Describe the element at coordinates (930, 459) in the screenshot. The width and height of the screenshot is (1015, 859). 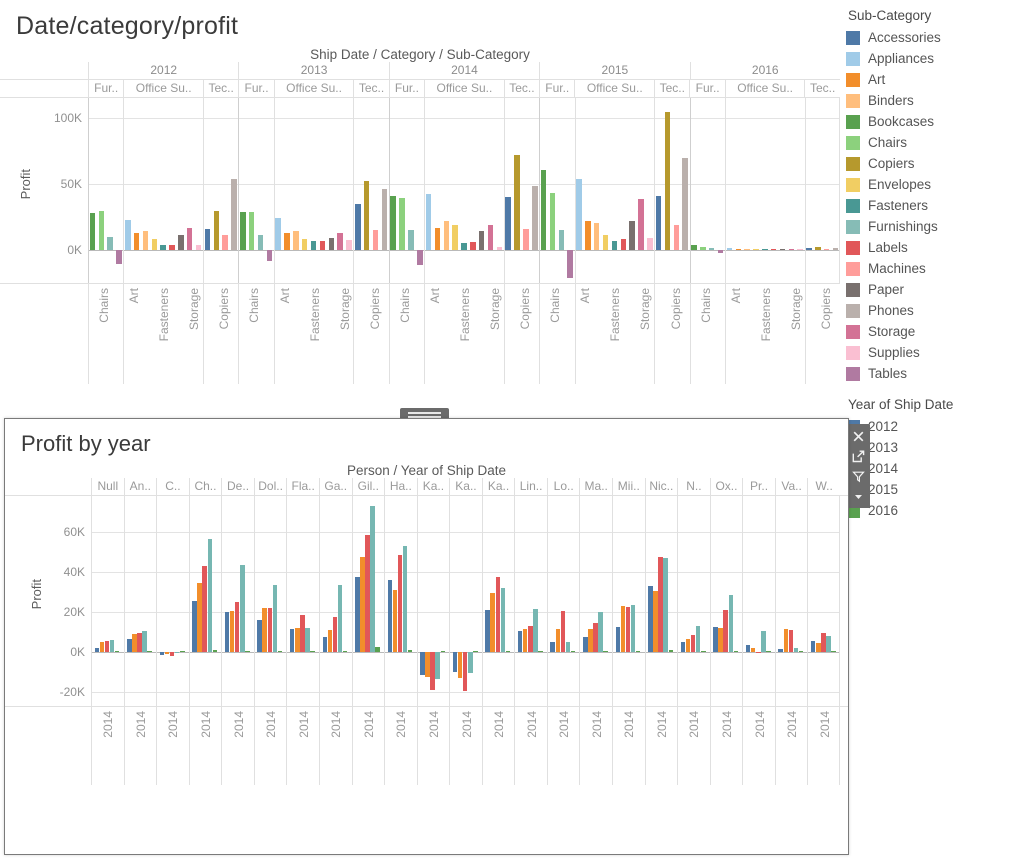
I see `legend-year-of-ship-date: Year of Ship Date 2012 2013 2014 2015 2016` at that location.